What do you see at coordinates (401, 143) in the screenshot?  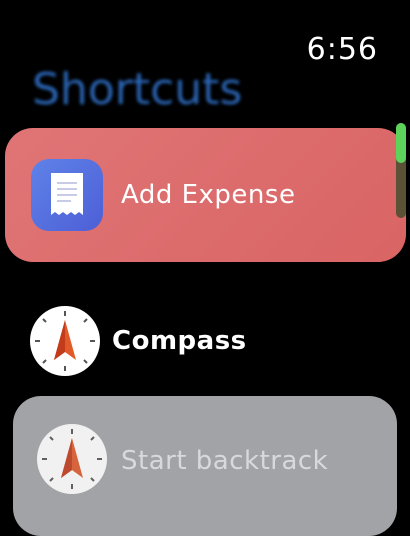 I see `scroll-indicator` at bounding box center [401, 143].